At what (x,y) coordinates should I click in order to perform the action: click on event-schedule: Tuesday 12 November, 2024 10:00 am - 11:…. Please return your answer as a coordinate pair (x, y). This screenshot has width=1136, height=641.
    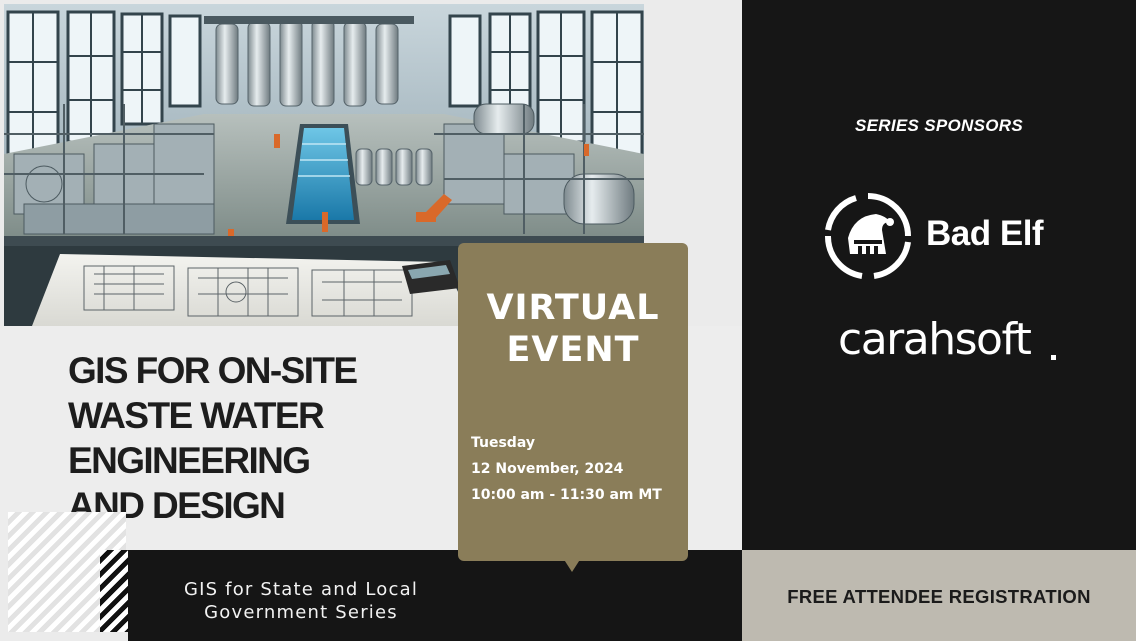
    Looking at the image, I should click on (576, 469).